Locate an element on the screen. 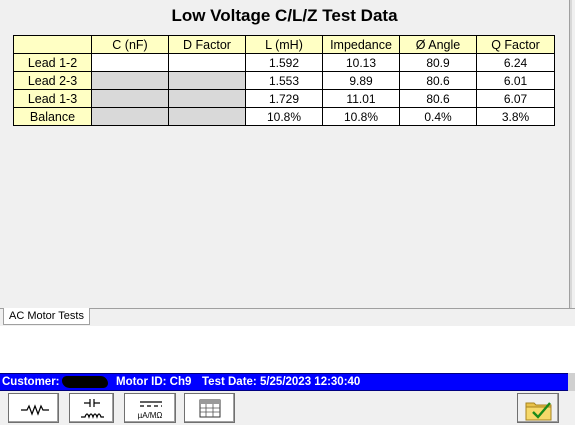 The width and height of the screenshot is (575, 425). table-cell: 3.8% is located at coordinates (515, 116).